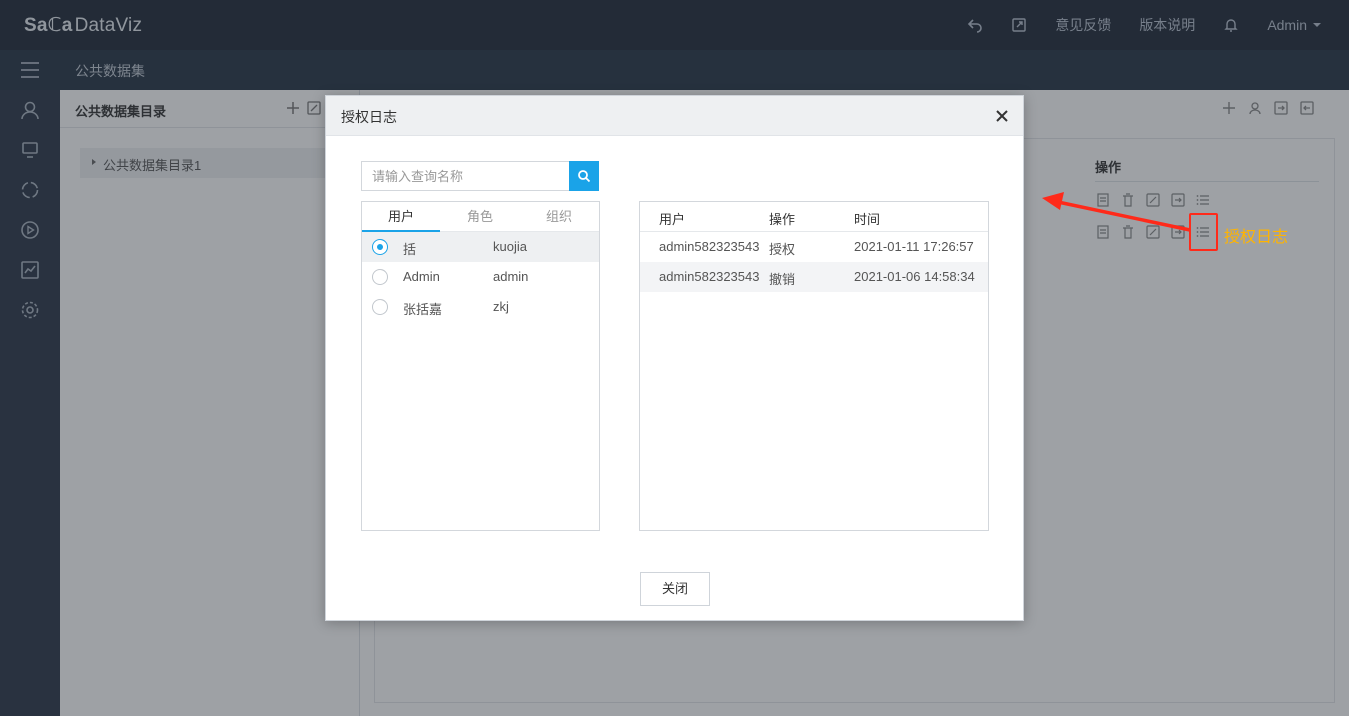  What do you see at coordinates (674, 116) in the screenshot?
I see `dialog-header: 授权日志` at bounding box center [674, 116].